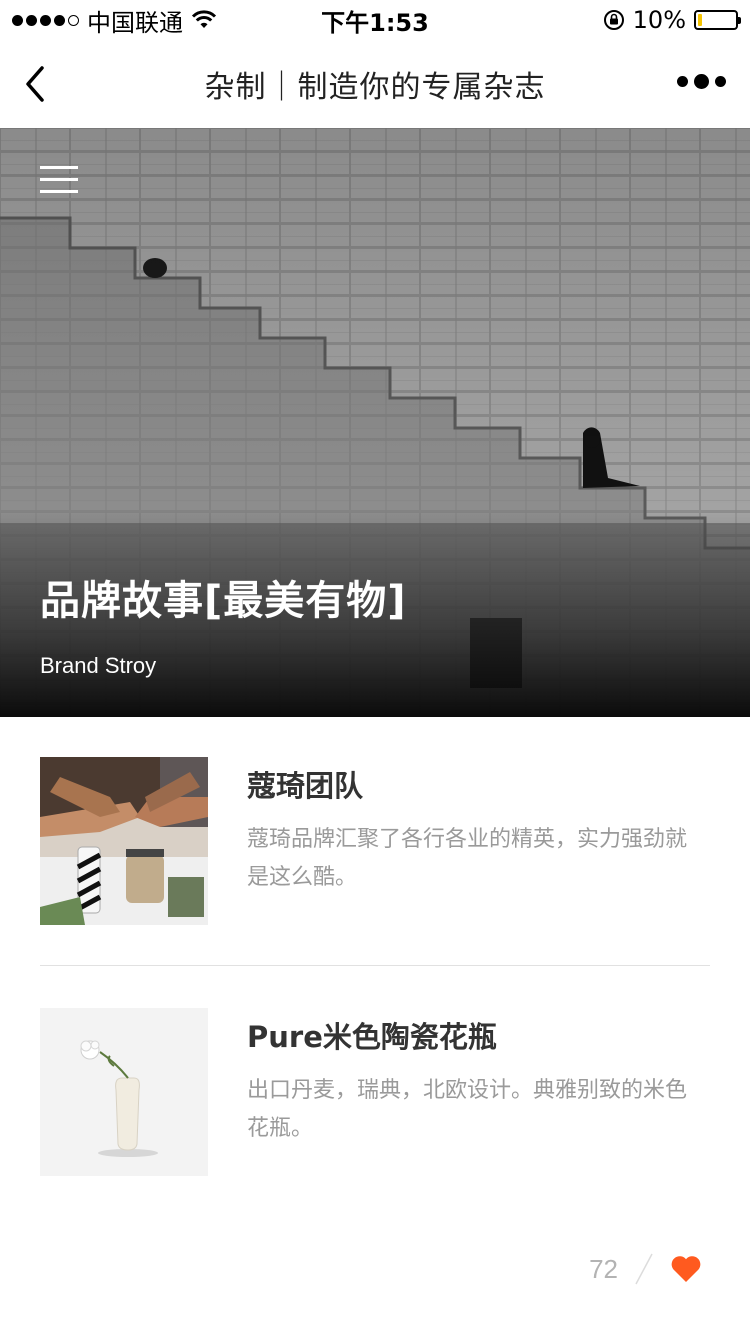  I want to click on vase-photo, so click(124, 1092).